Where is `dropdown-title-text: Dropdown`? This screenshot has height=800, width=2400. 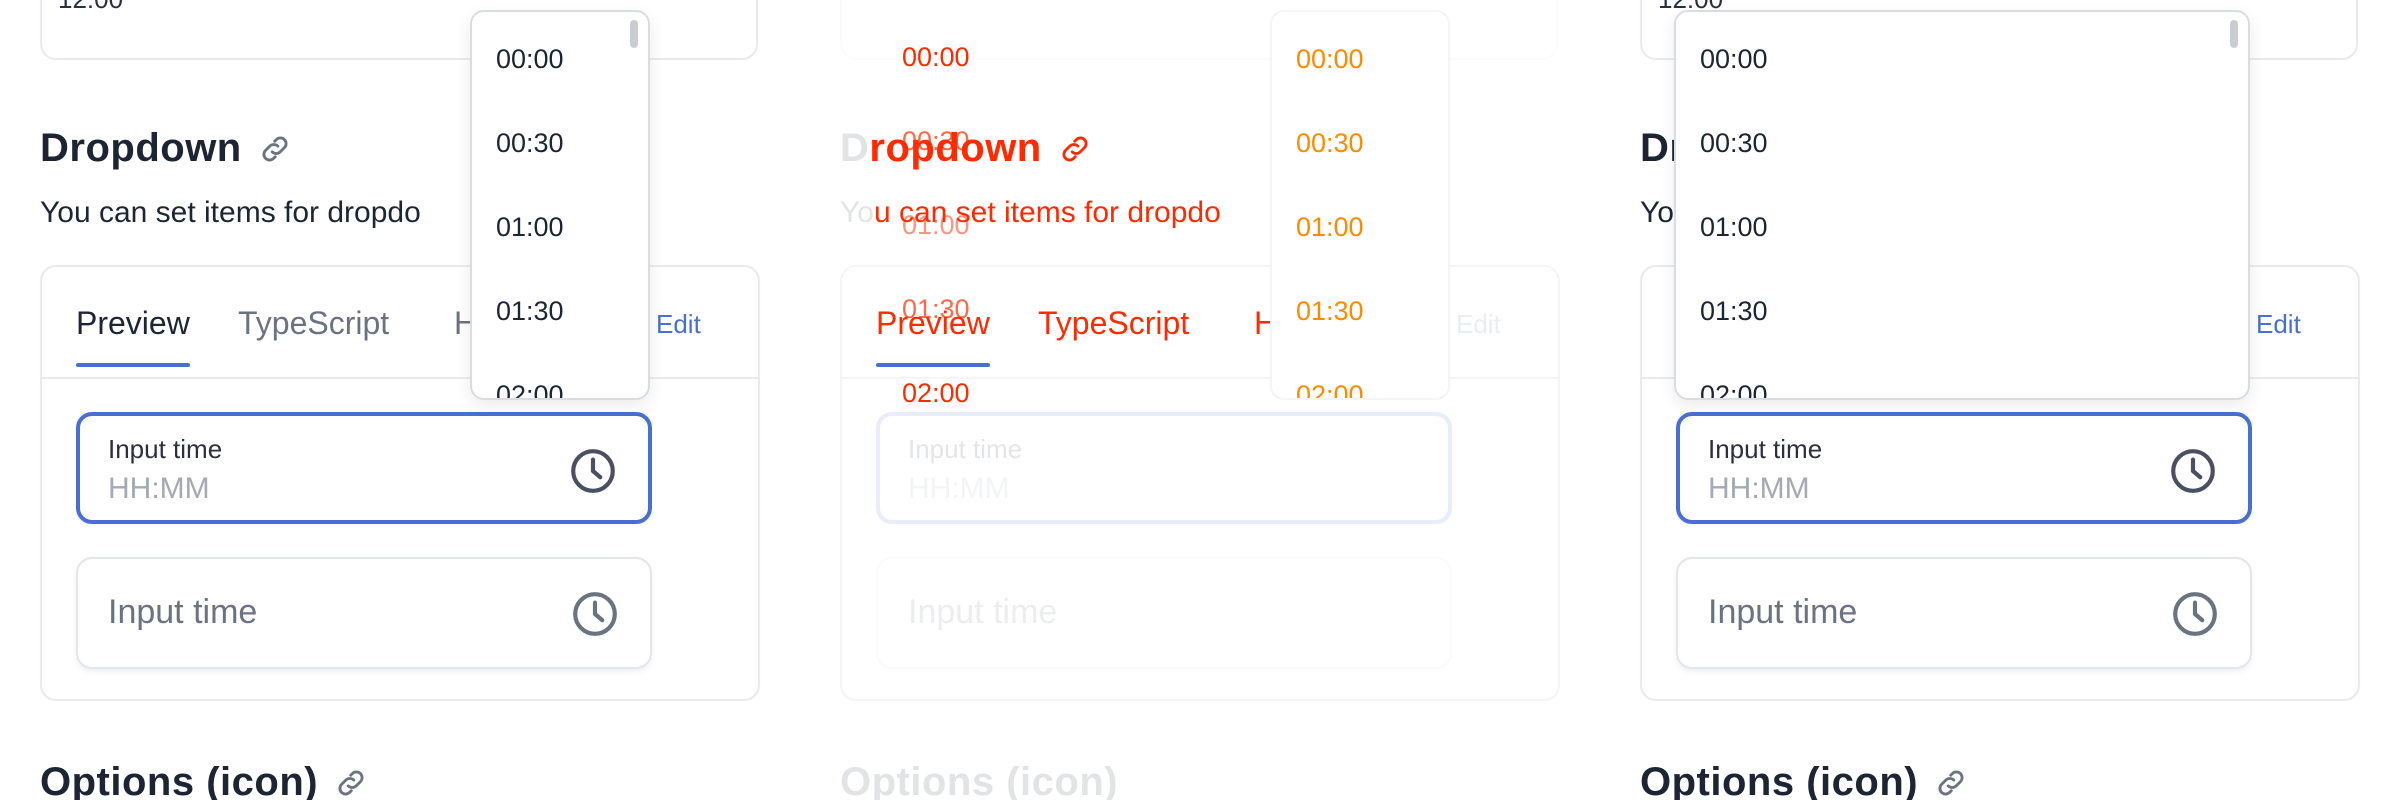
dropdown-title-text: Dropdown is located at coordinates (141, 148).